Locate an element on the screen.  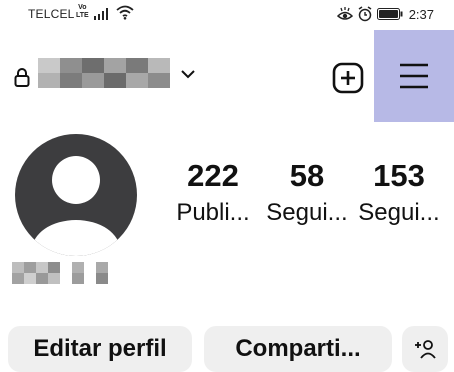
avatar is located at coordinates (76, 195).